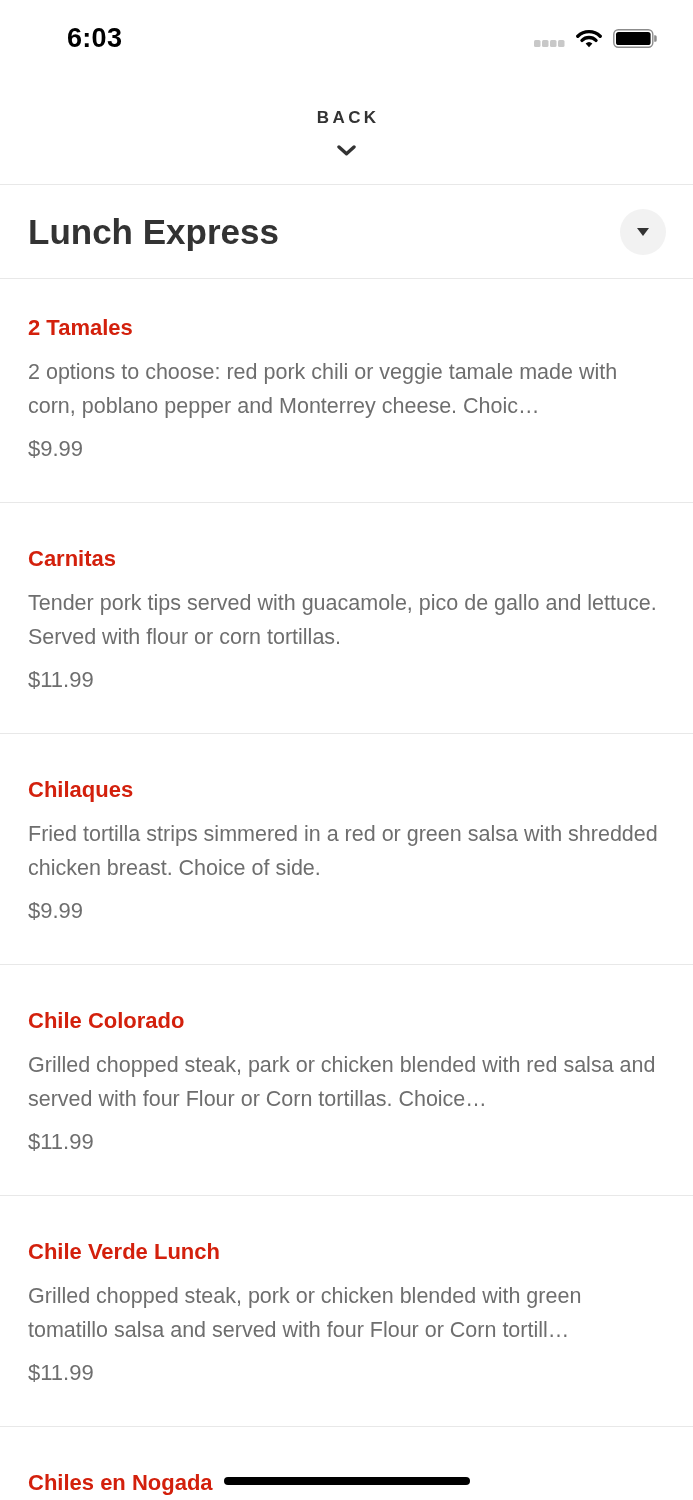  What do you see at coordinates (153, 231) in the screenshot?
I see `section-title: Lunch Express` at bounding box center [153, 231].